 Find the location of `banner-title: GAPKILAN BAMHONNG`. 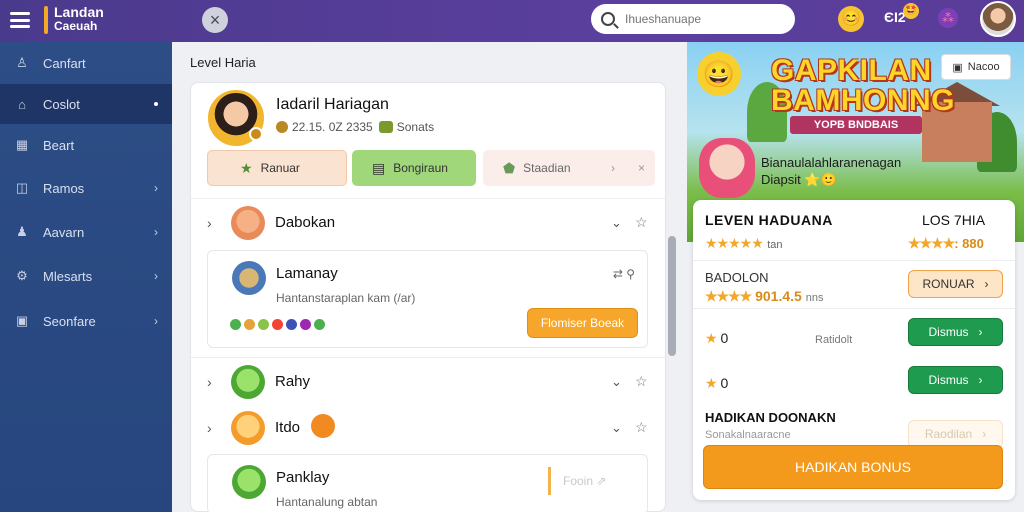

banner-title: GAPKILAN BAMHONNG is located at coordinates (863, 86).